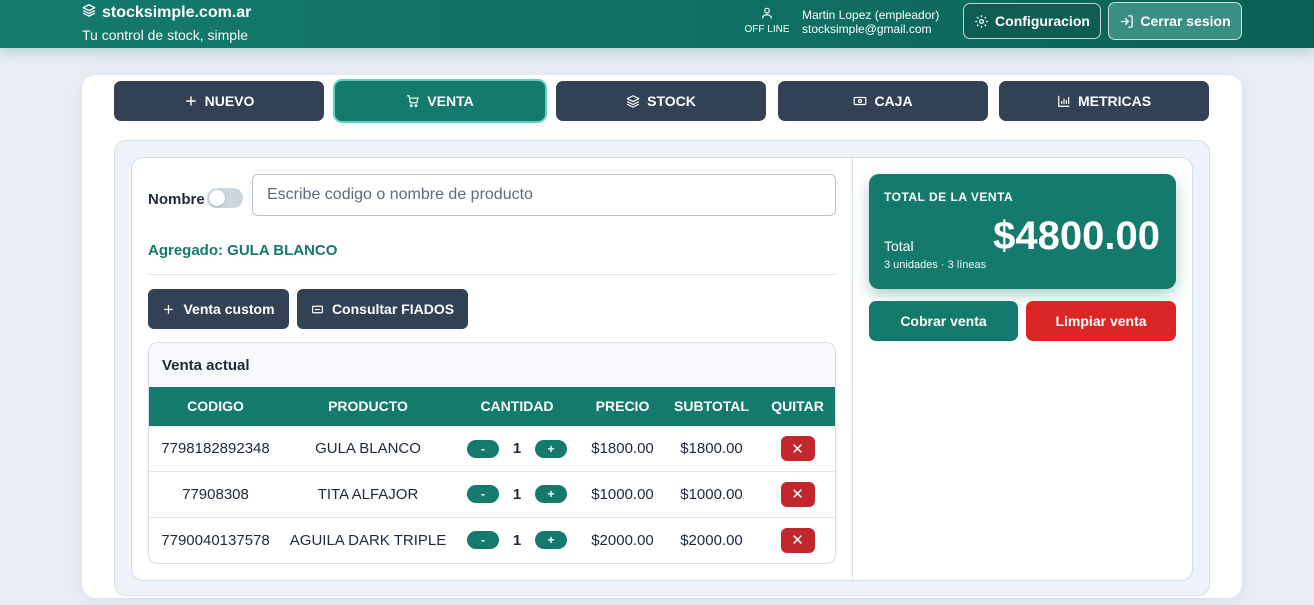 The height and width of the screenshot is (605, 1314). What do you see at coordinates (1101, 321) in the screenshot?
I see `clear-sale-button: Limpiar venta` at bounding box center [1101, 321].